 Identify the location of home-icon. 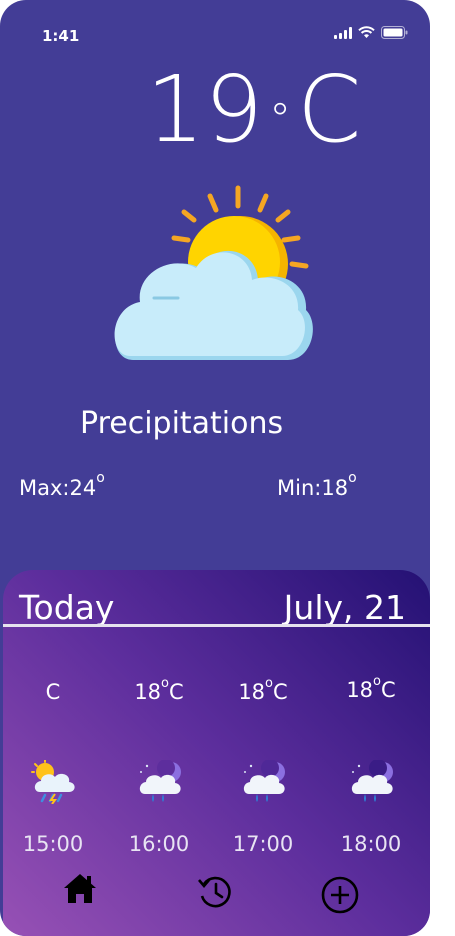
(80, 888).